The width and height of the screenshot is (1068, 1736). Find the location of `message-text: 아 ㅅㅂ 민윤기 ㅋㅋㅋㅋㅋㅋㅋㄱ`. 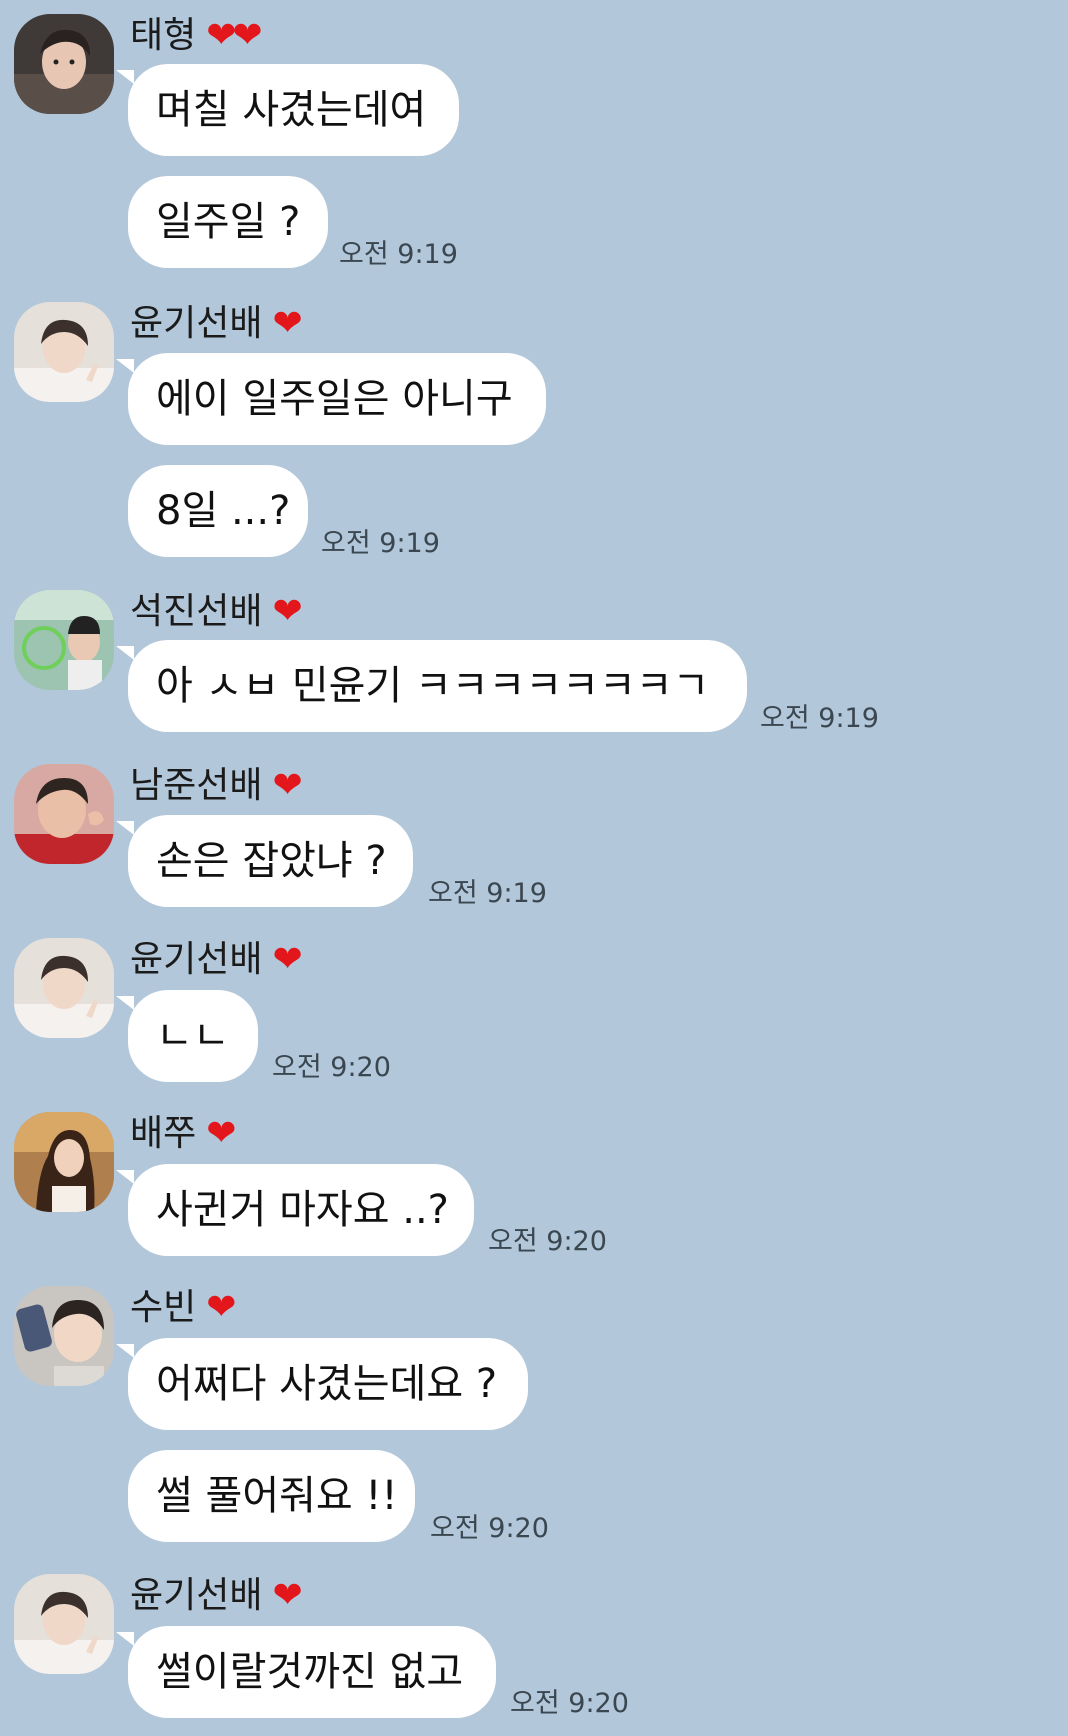

message-text: 아 ㅅㅂ 민윤기 ㅋㅋㅋㅋㅋㅋㅋㄱ is located at coordinates (433, 686).